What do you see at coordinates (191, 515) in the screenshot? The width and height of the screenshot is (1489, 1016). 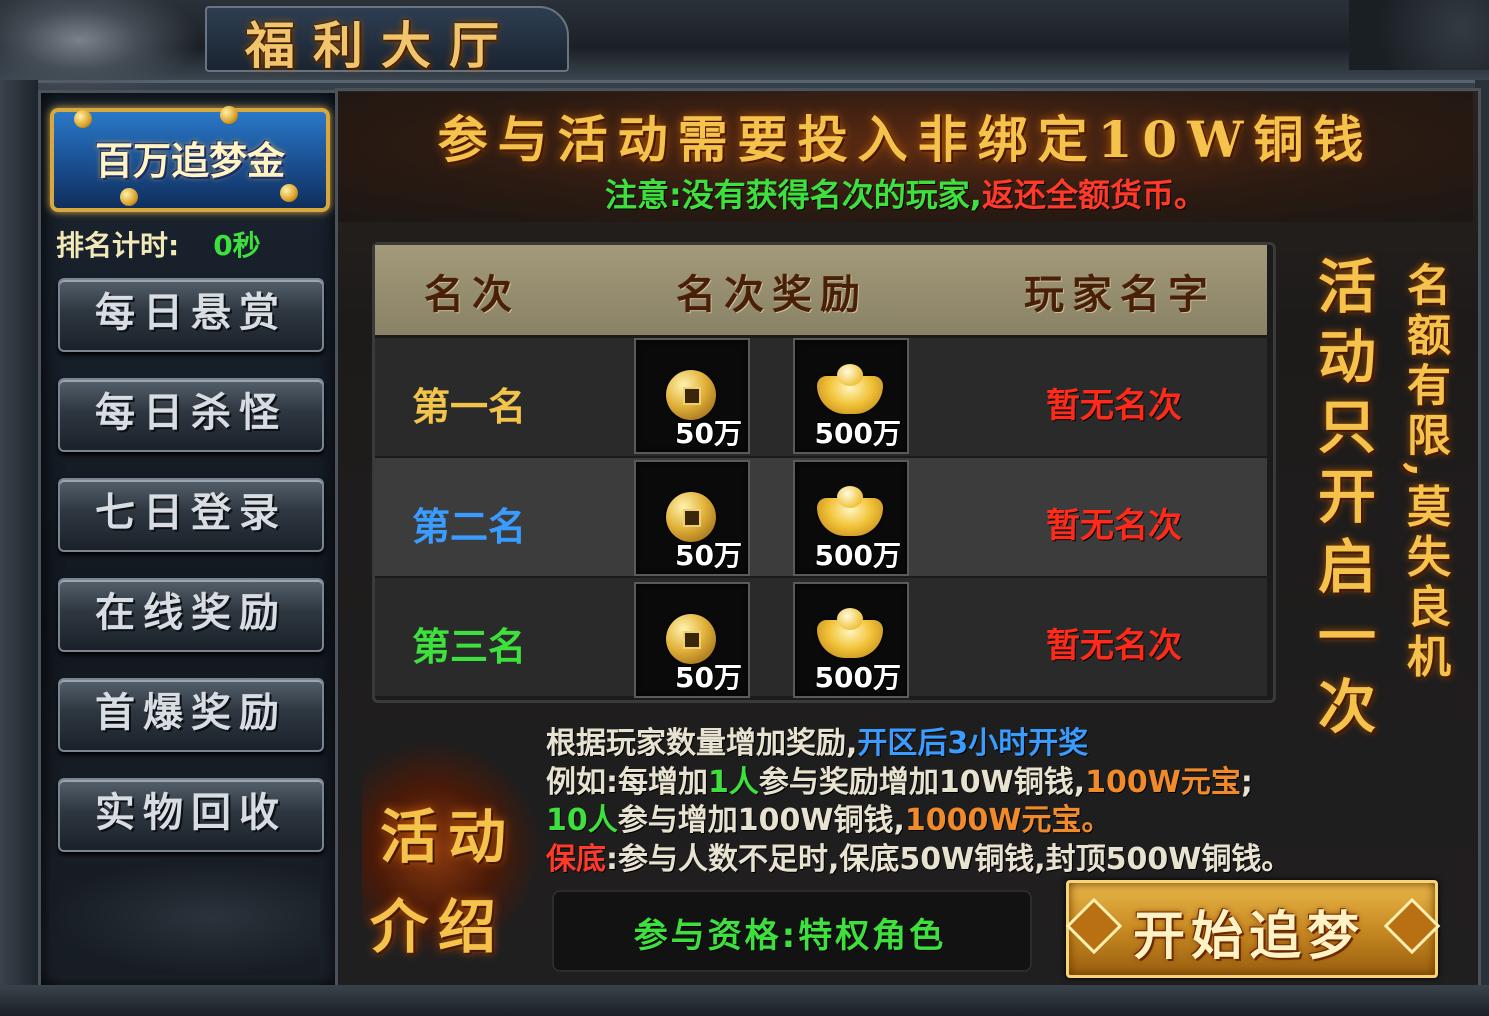 I see `sidebar-item-seven-day-login: 七日登录` at bounding box center [191, 515].